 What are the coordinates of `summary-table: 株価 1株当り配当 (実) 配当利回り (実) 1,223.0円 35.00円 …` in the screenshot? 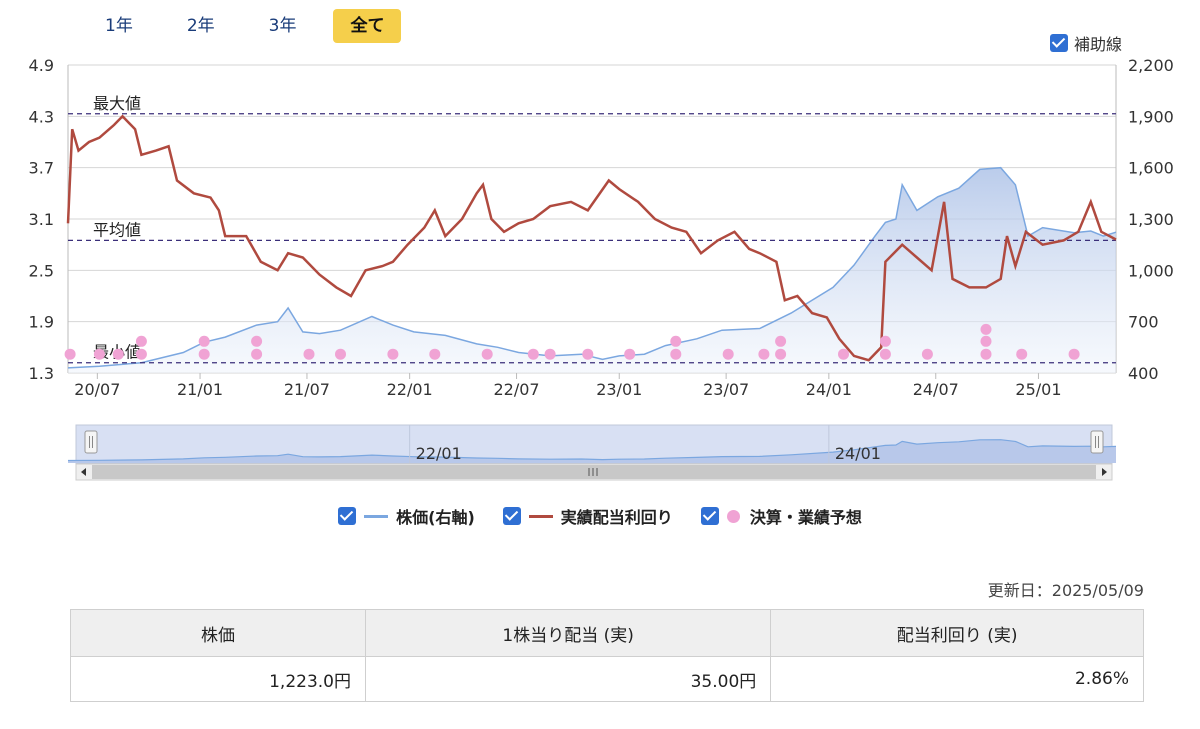 It's located at (607, 655).